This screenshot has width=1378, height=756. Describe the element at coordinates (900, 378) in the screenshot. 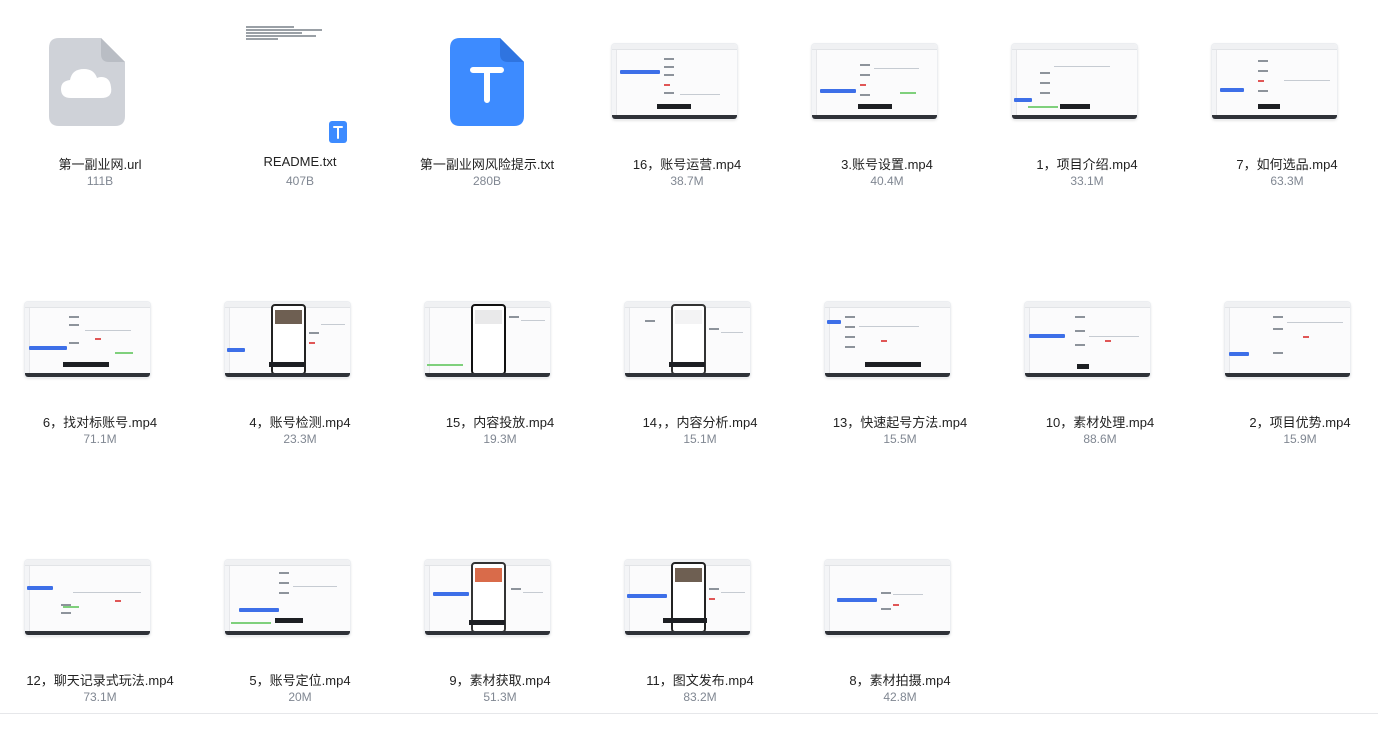

I see `file-tile: 13，快速起号方法.mp4 15.5M` at that location.